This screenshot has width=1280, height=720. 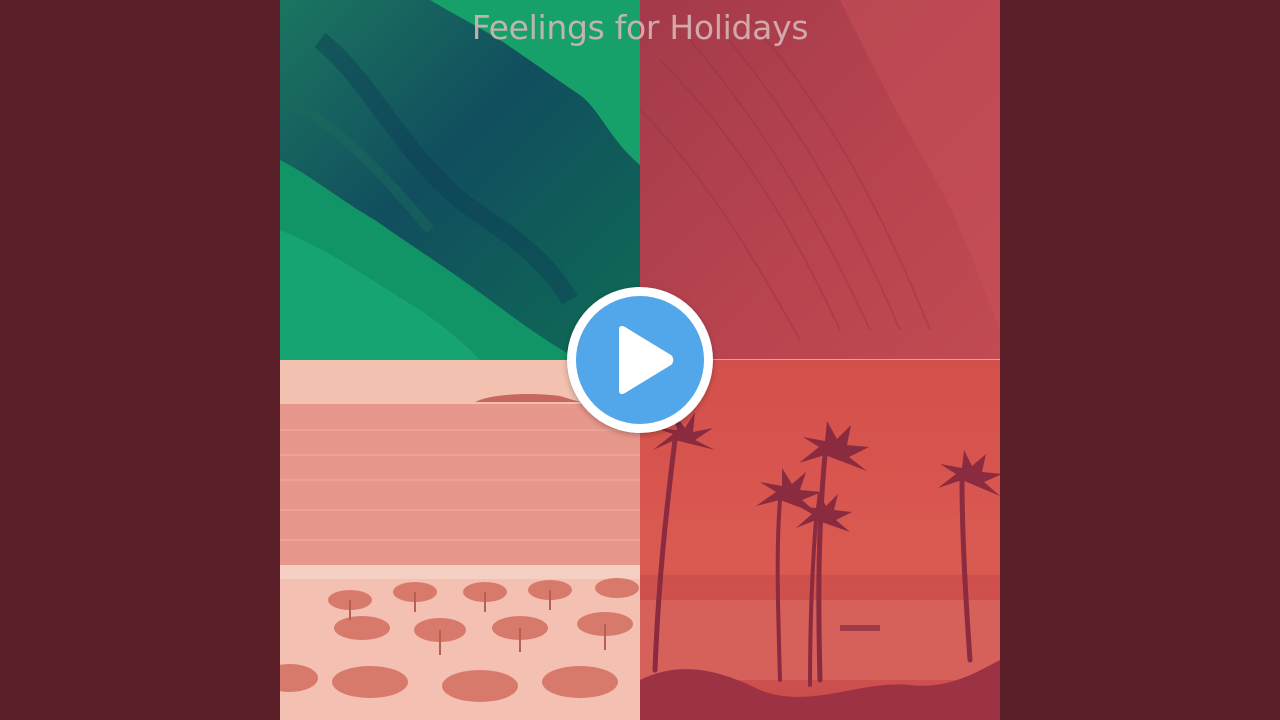 I want to click on cover-tile-dune, so click(x=820, y=180).